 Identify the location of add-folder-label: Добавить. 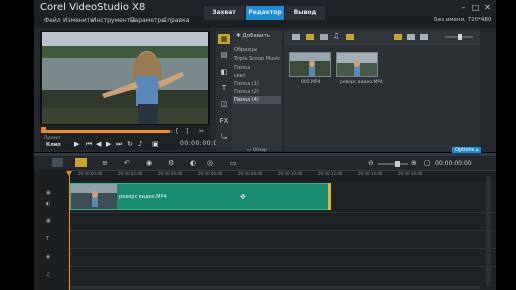
(256, 36).